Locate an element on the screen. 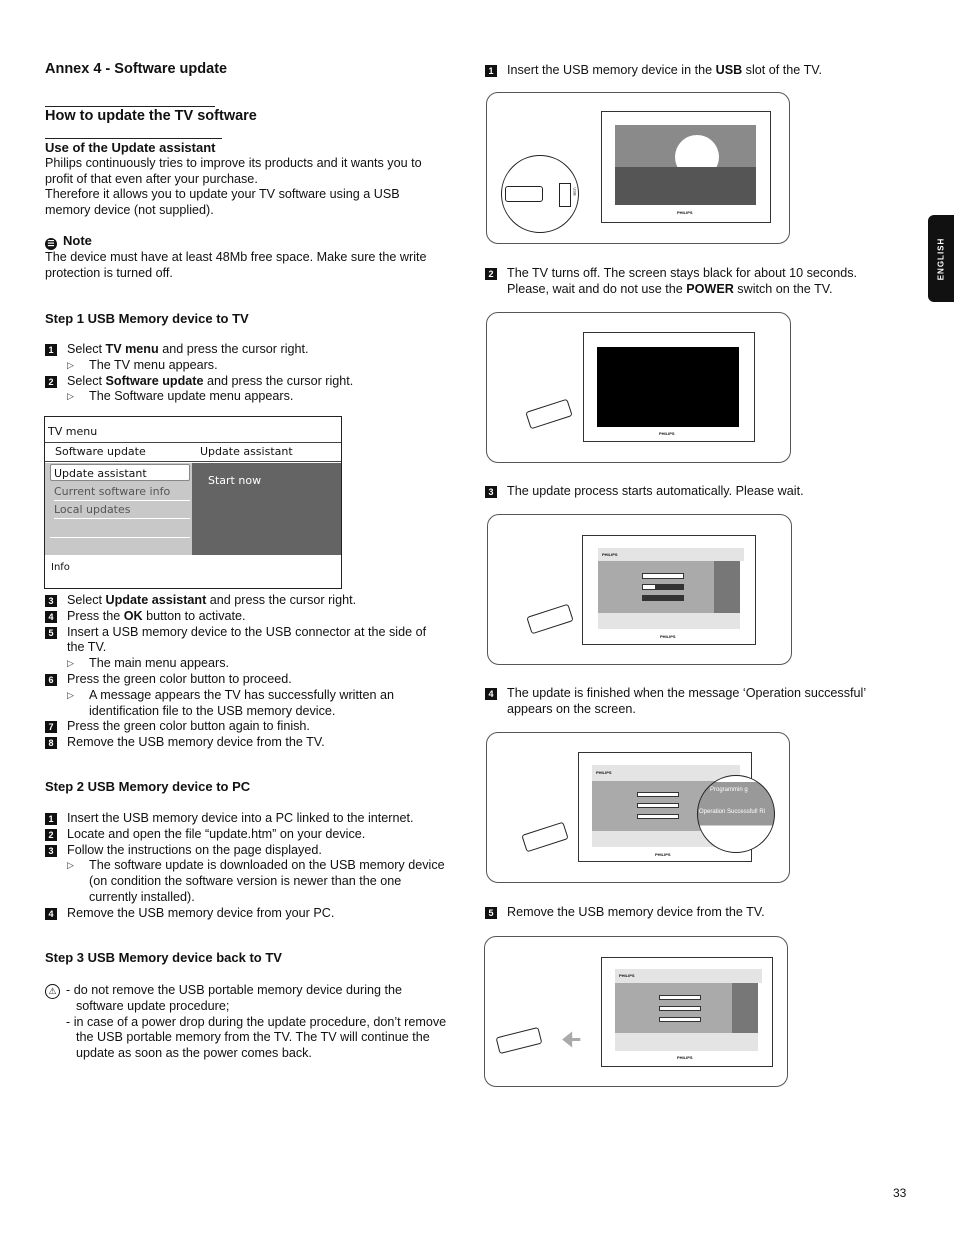 This screenshot has height=1235, width=954. step-number: 1 is located at coordinates (51, 350).